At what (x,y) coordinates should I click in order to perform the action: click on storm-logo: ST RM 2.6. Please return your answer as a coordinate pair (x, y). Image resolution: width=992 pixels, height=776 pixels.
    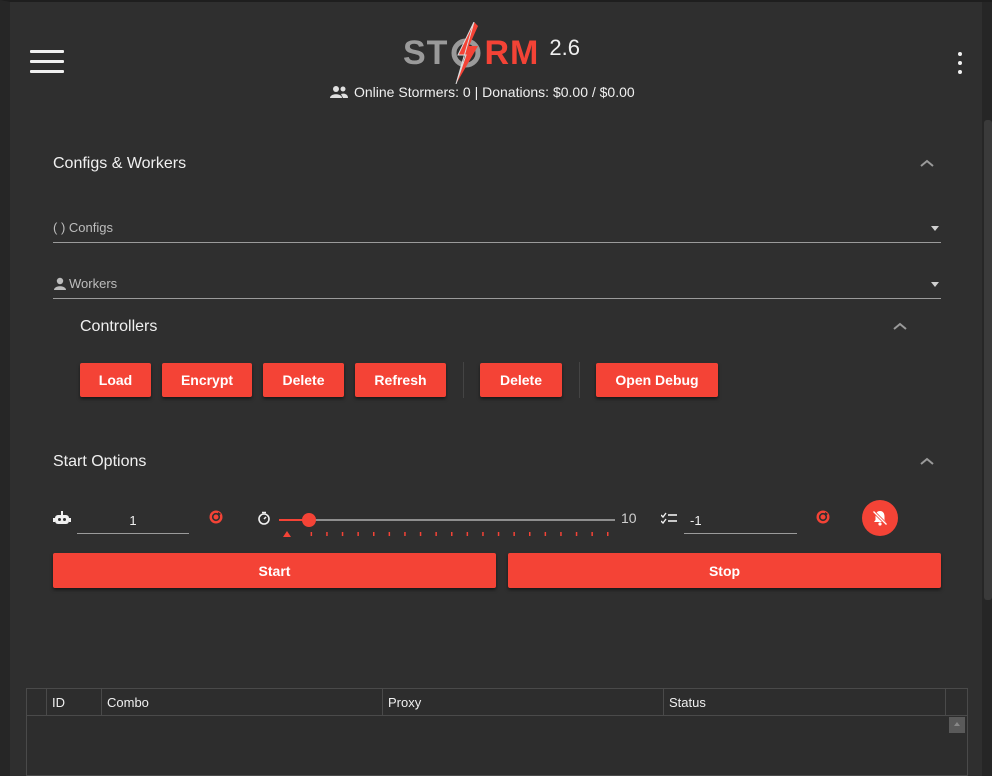
    Looking at the image, I should click on (491, 53).